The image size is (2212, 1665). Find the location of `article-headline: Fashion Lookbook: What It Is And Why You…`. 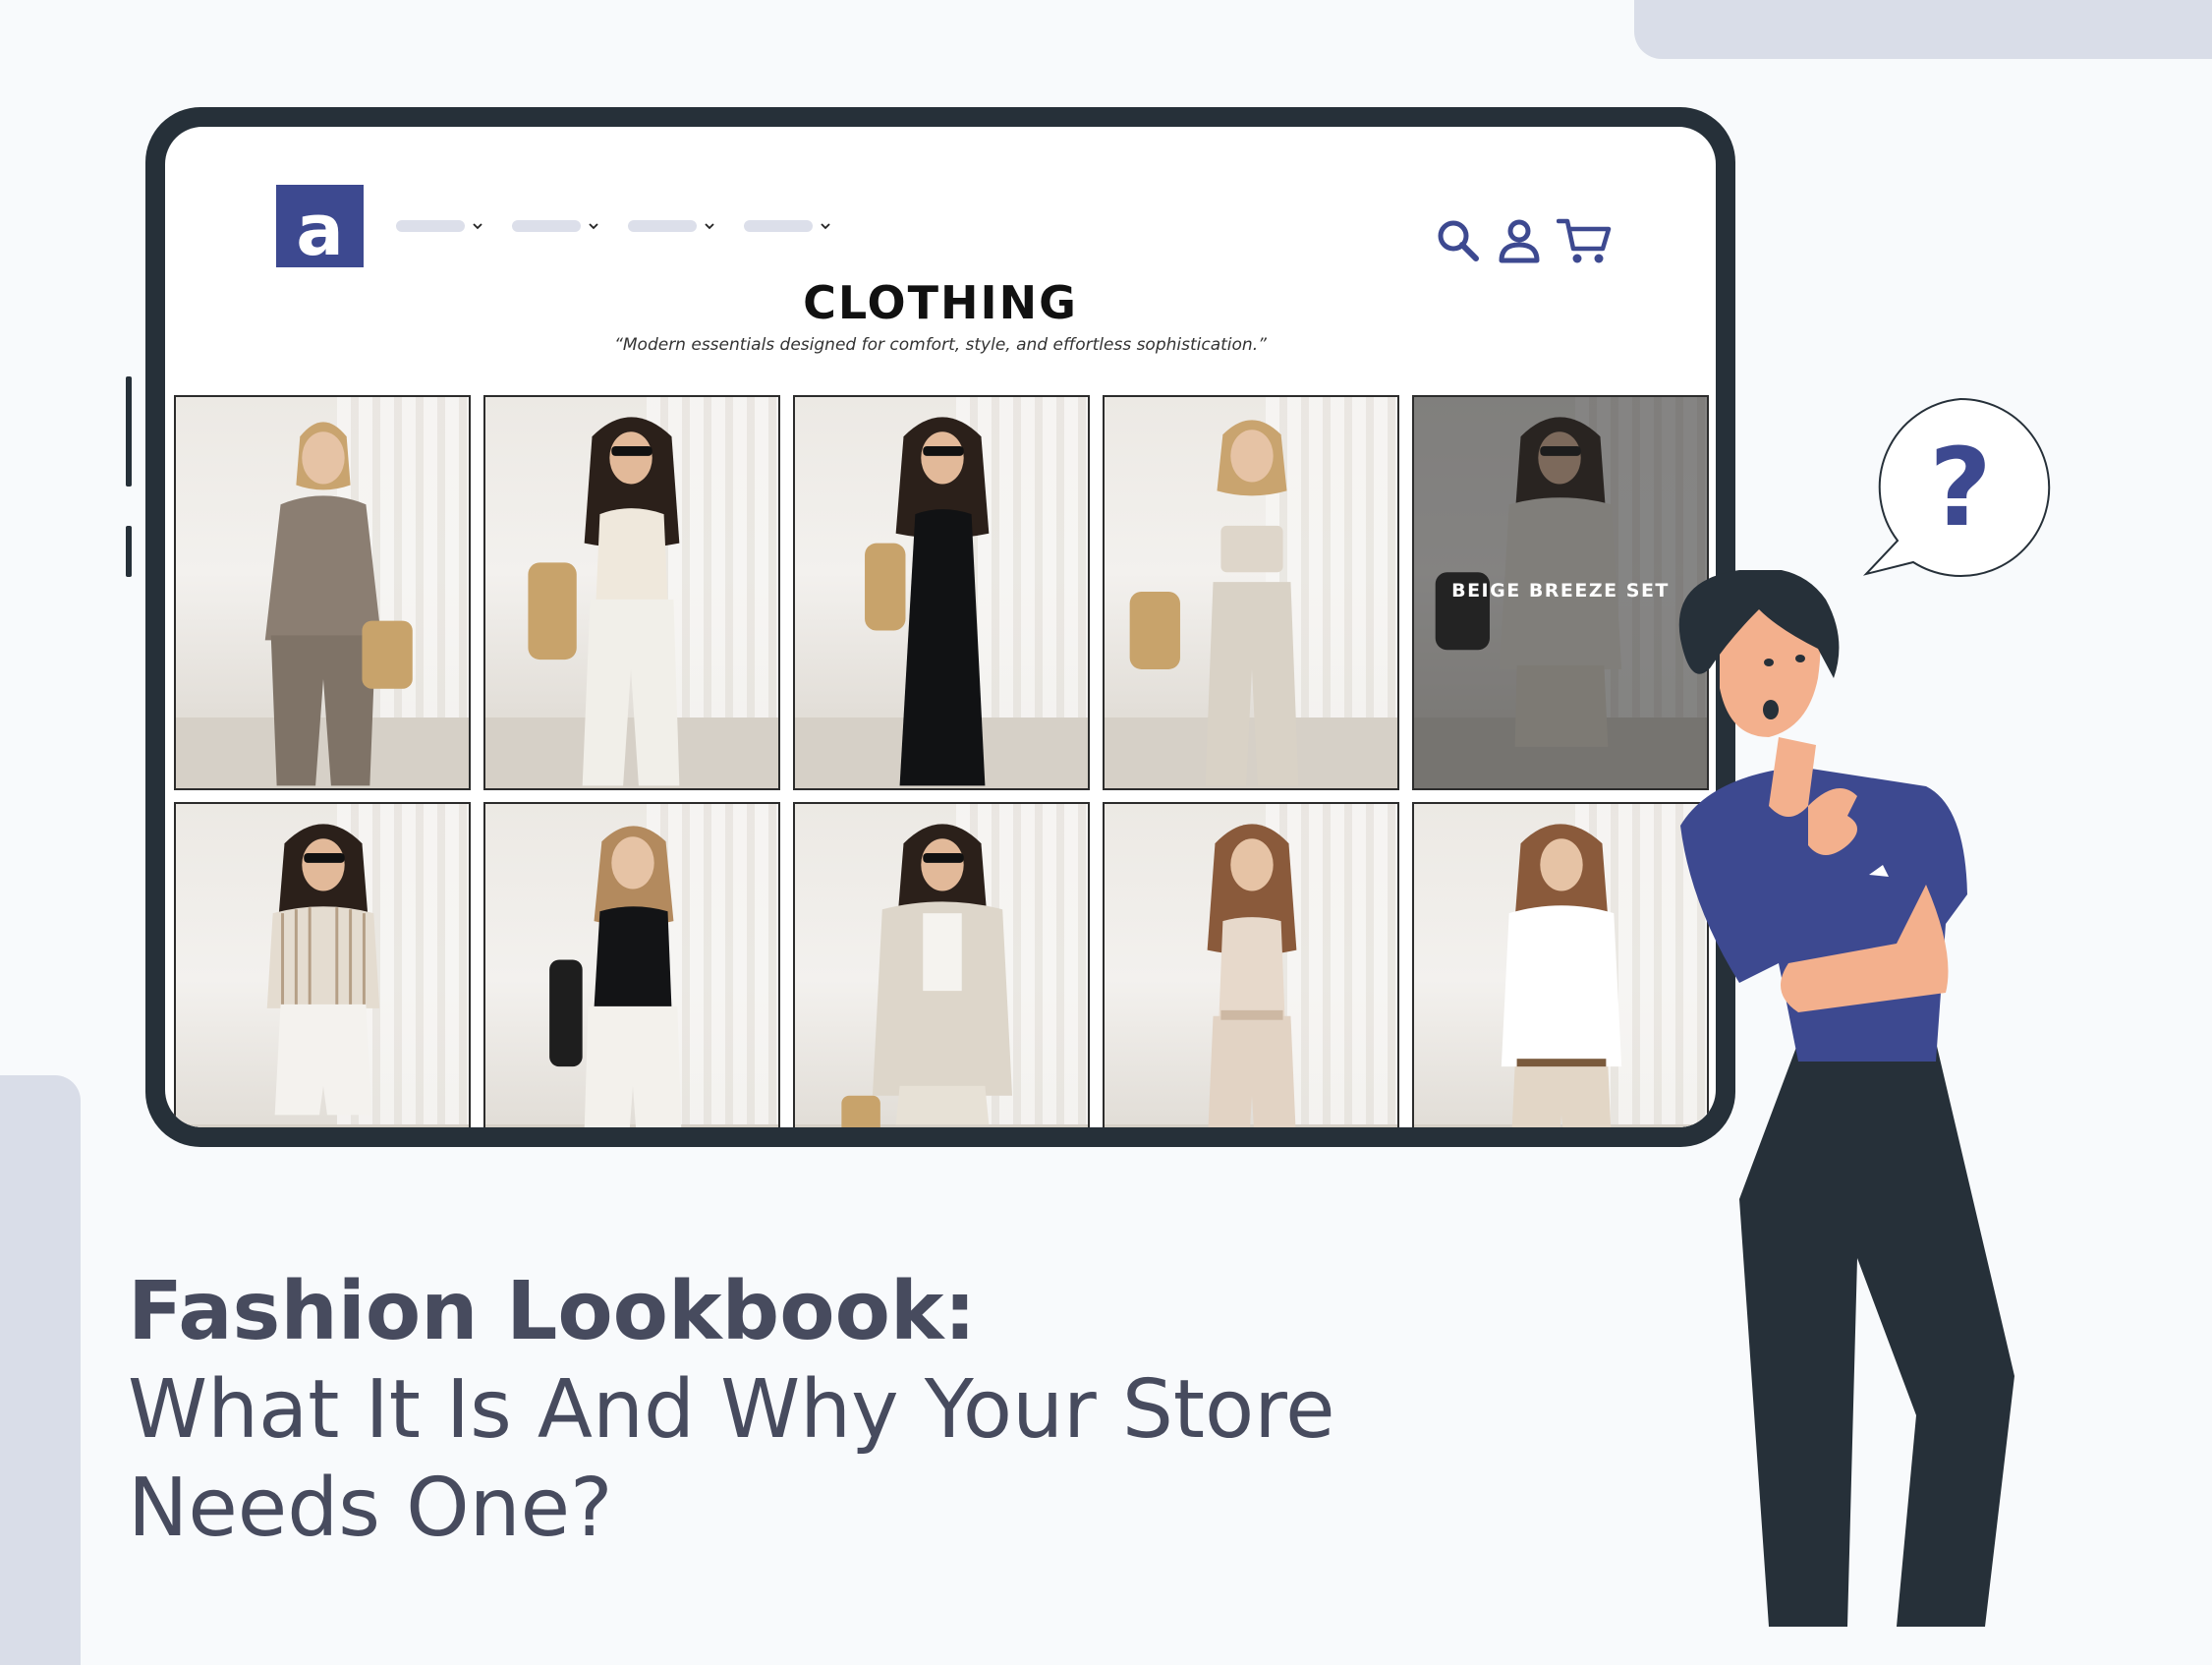

article-headline: Fashion Lookbook: What It Is And Why You… is located at coordinates (781, 1410).